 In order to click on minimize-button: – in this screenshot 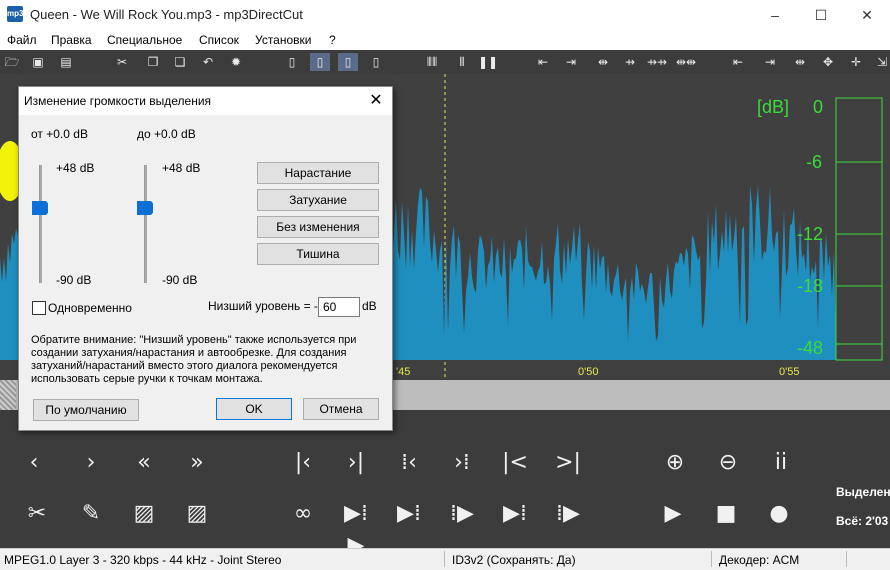, I will do `click(775, 15)`.